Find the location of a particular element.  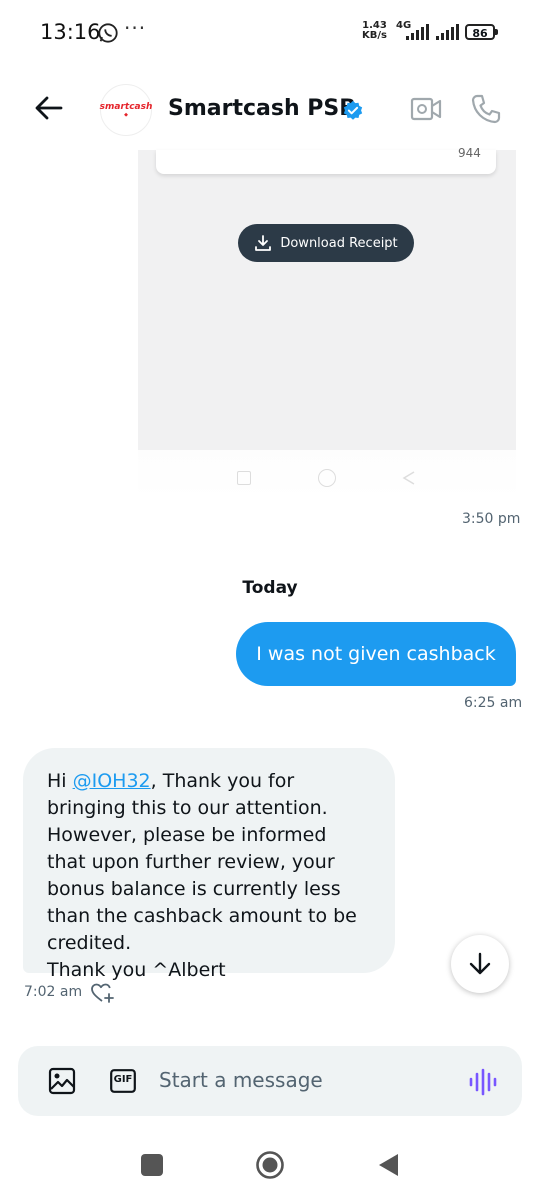

user-mention-link: @IOH32 is located at coordinates (112, 781).